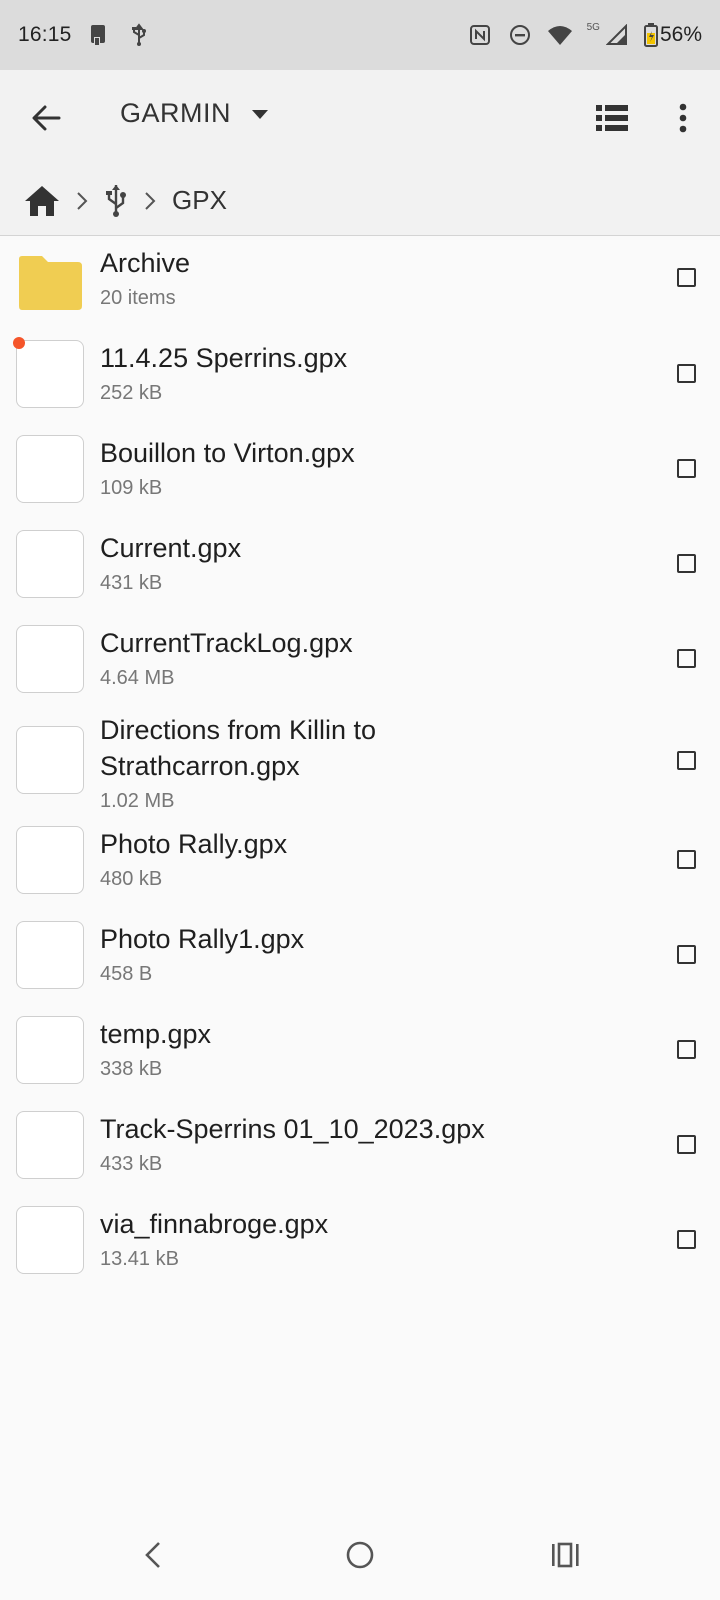  I want to click on status-bar: 16:15 5G 56%, so click(360, 35).